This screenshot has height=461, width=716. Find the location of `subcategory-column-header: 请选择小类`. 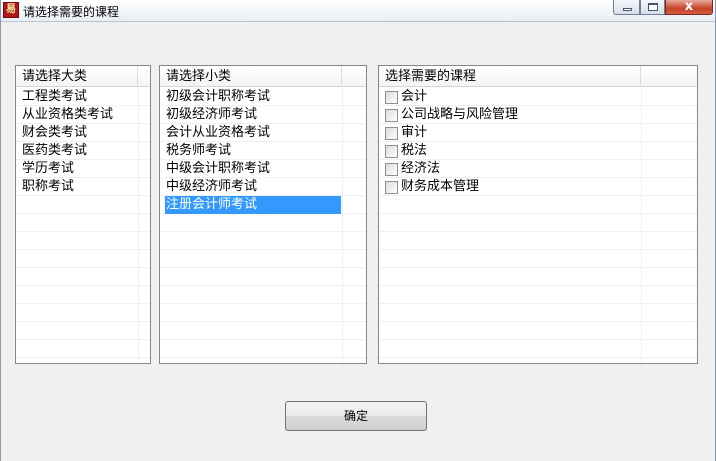

subcategory-column-header: 请选择小类 is located at coordinates (251, 76).